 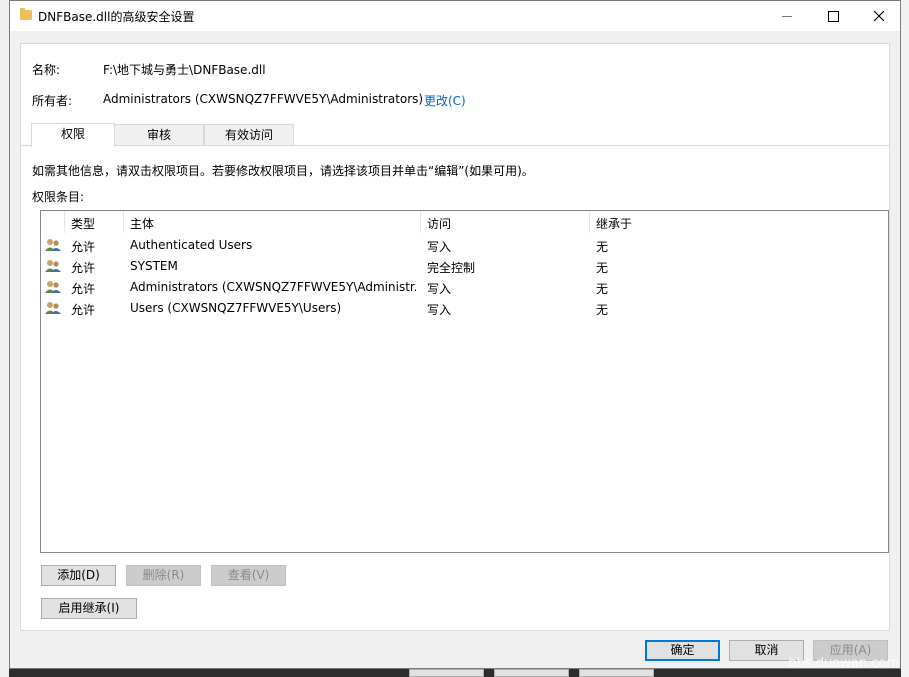 What do you see at coordinates (46, 70) in the screenshot?
I see `name-label: 名称:` at bounding box center [46, 70].